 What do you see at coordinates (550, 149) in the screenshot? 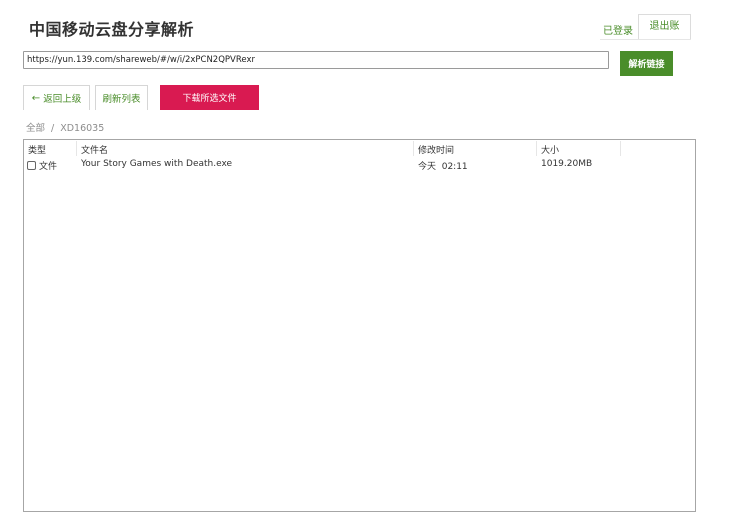
I see `column-header-size: 大小` at bounding box center [550, 149].